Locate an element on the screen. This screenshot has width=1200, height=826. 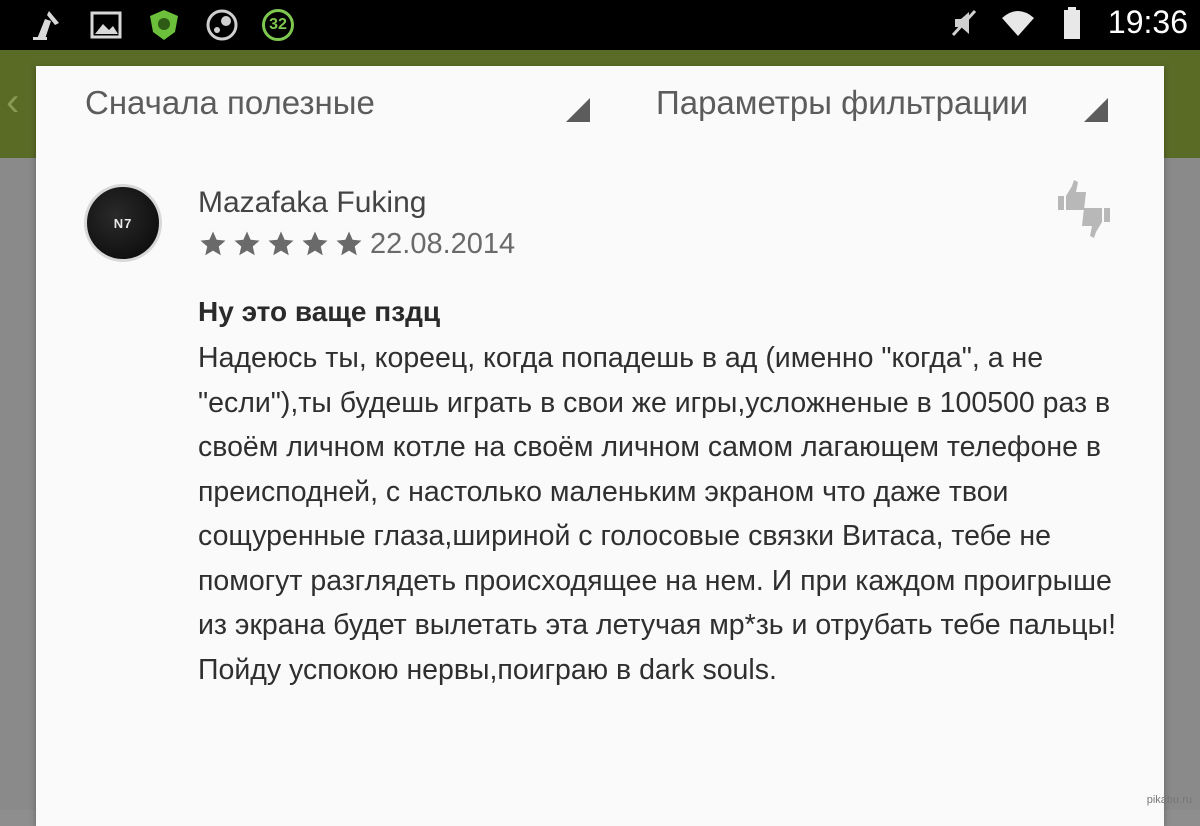
avatar-logo-text: N7 is located at coordinates (123, 223).